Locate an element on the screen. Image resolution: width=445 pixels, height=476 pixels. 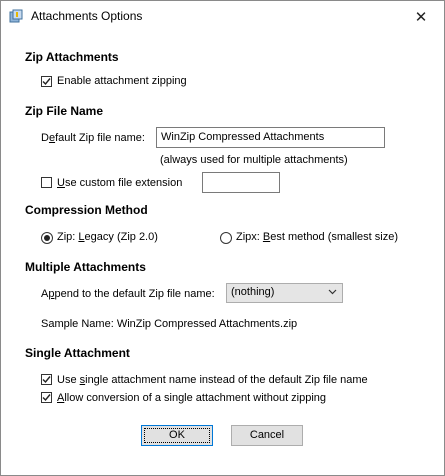
custom-extension-input is located at coordinates (241, 182).